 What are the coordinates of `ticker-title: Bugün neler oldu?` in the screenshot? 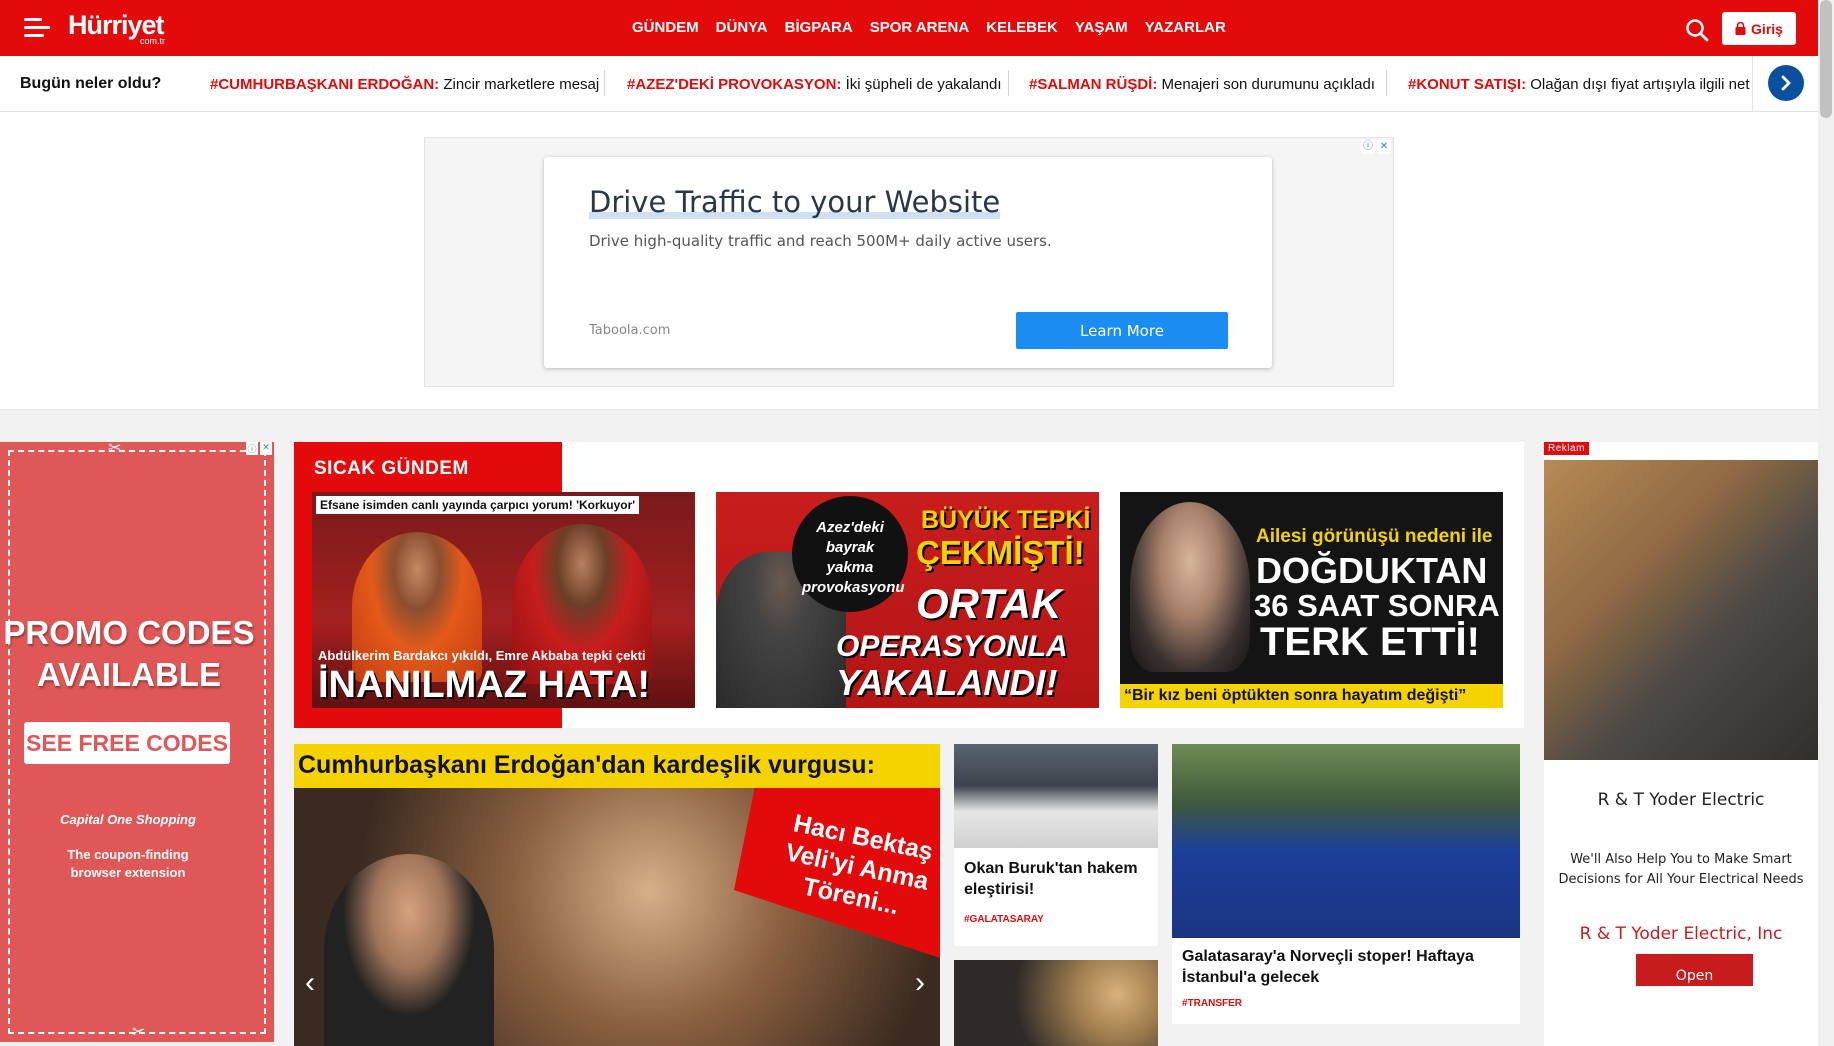 It's located at (91, 83).